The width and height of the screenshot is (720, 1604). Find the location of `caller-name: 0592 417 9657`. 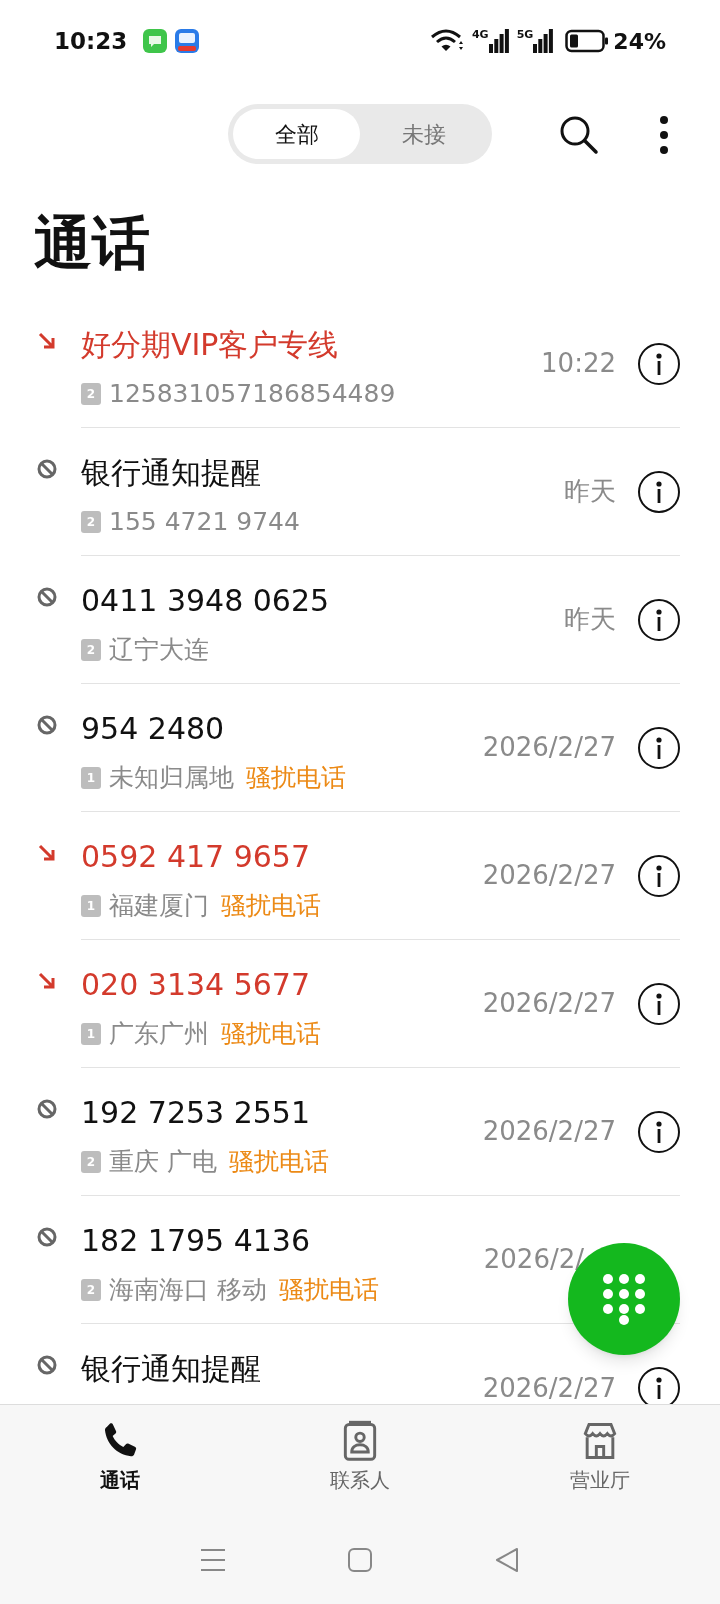

caller-name: 0592 417 9657 is located at coordinates (196, 857).